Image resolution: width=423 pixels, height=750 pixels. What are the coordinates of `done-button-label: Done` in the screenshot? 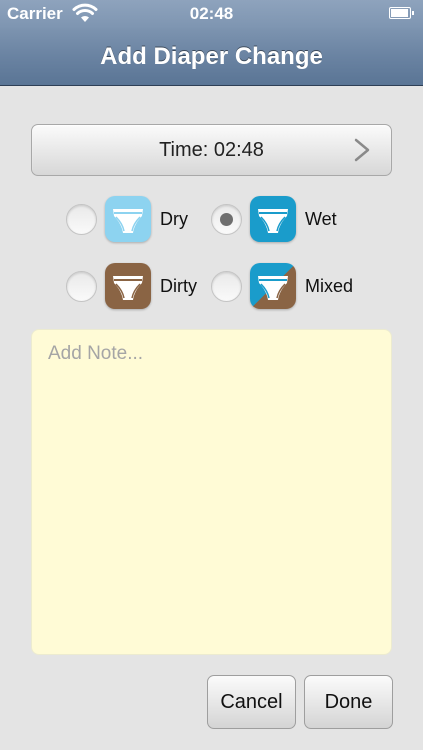 It's located at (348, 701).